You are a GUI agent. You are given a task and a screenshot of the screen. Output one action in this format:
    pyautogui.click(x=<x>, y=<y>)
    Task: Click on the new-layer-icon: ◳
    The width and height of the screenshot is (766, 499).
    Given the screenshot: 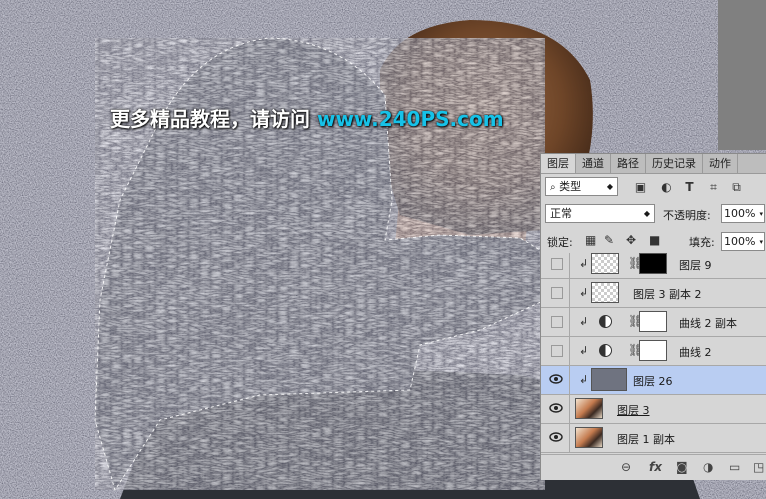 What is the action you would take?
    pyautogui.click(x=758, y=467)
    